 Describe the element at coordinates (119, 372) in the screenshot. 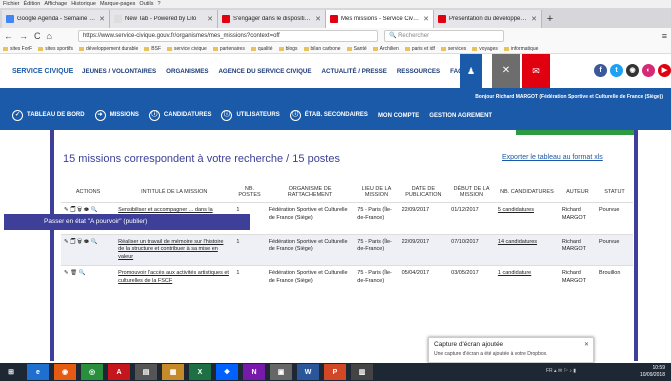

I see `taskbar-app-icon: A` at that location.